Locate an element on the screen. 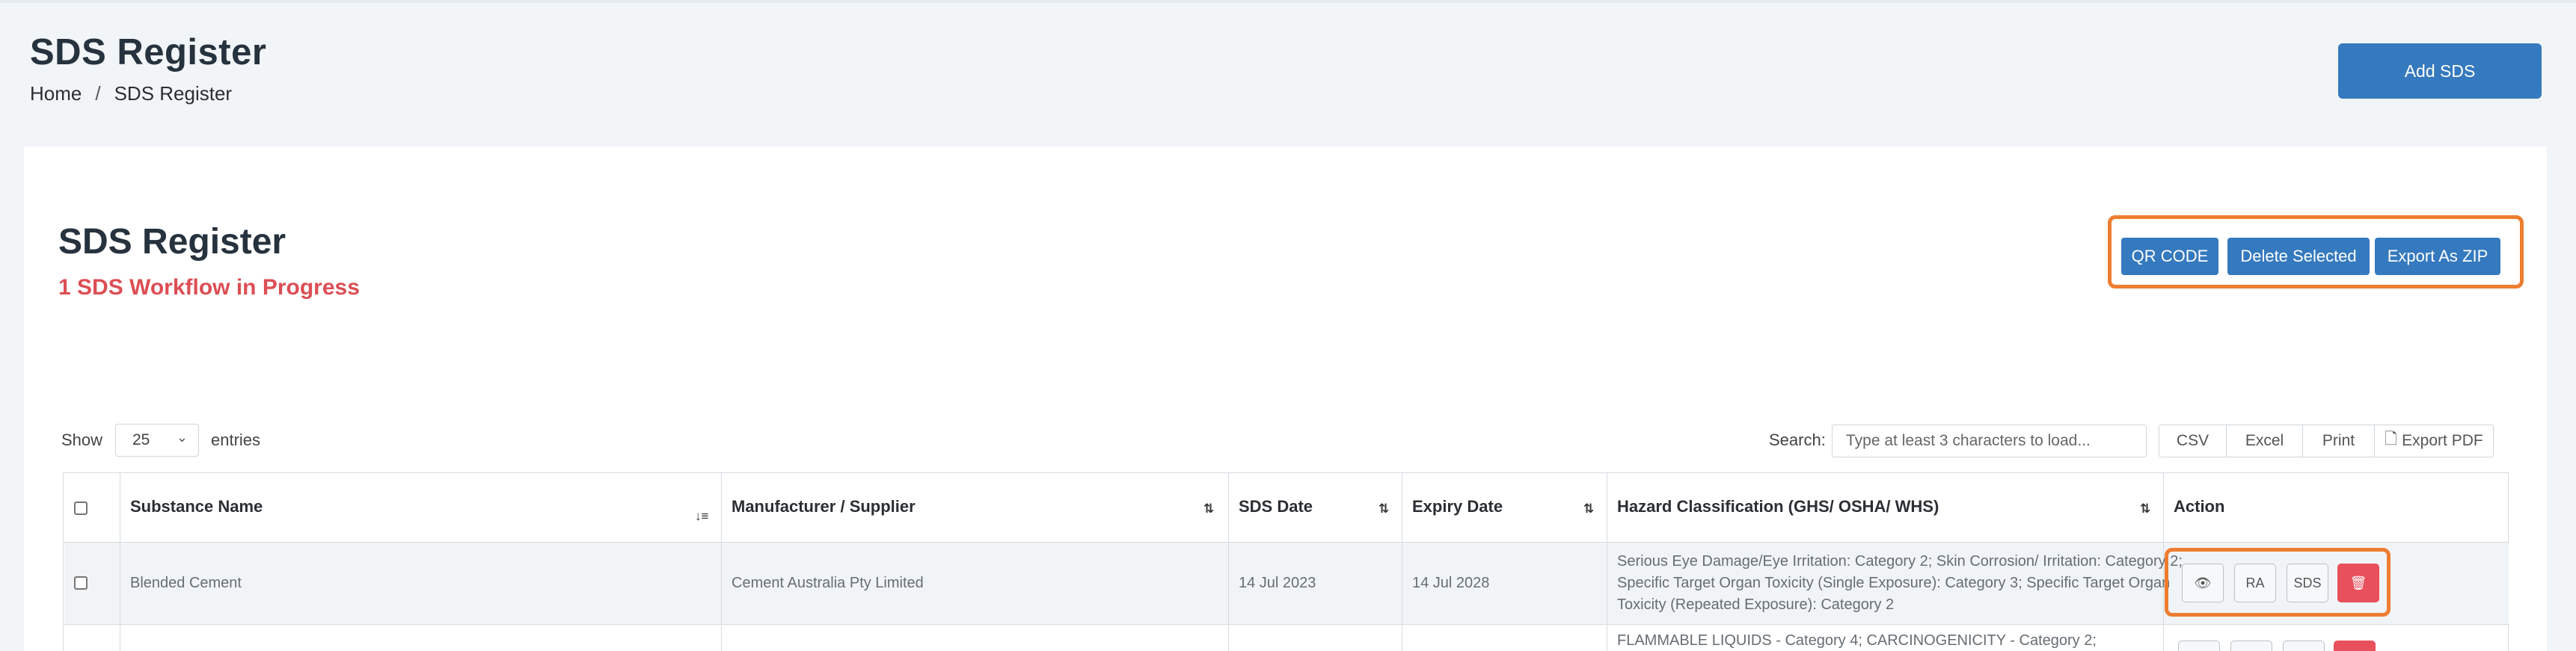  print-button: Print is located at coordinates (2339, 441).